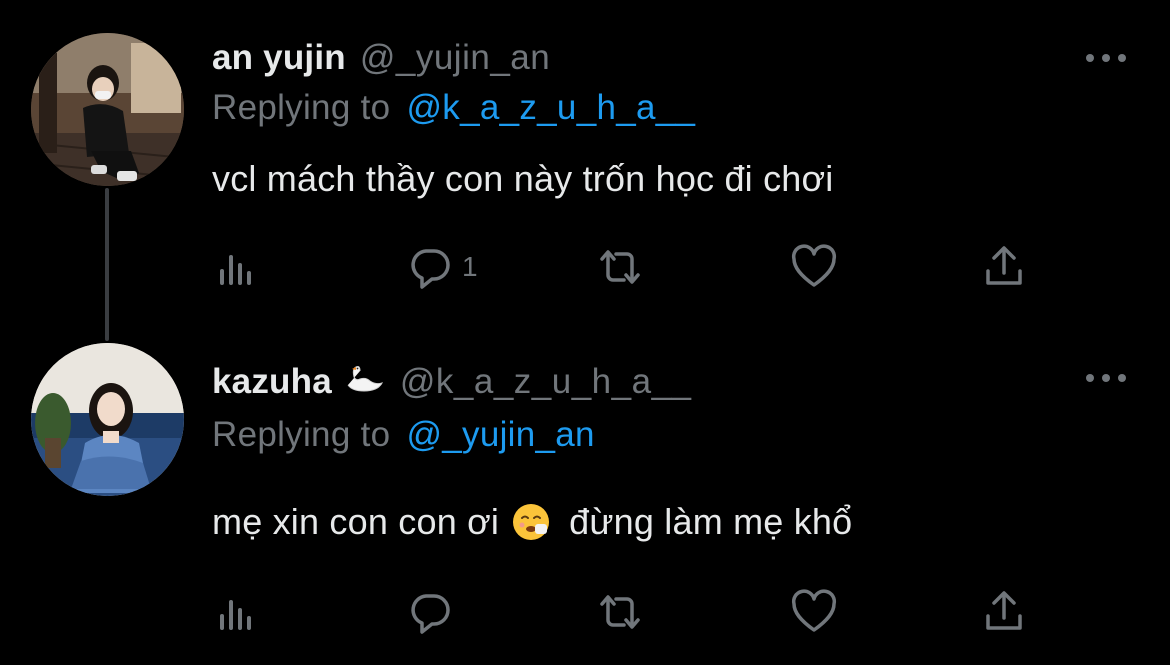 The width and height of the screenshot is (1170, 665). Describe the element at coordinates (550, 107) in the screenshot. I see `replying-to-mention: @k_a_z_u_h_a__` at that location.